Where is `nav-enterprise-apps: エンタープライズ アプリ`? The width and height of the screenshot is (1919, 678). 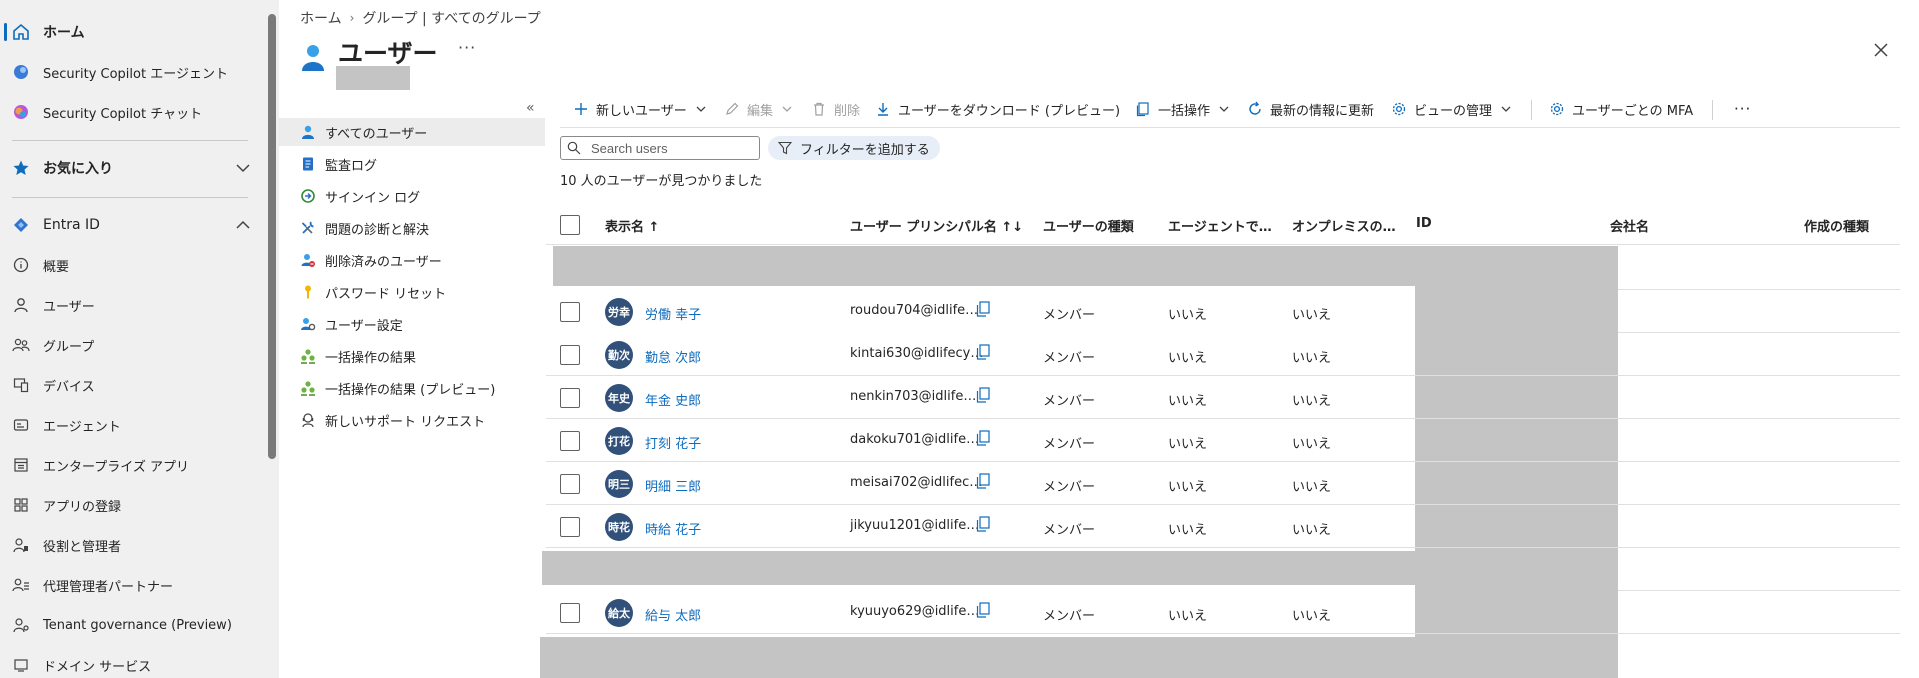 nav-enterprise-apps: エンタープライズ アプリ is located at coordinates (132, 465).